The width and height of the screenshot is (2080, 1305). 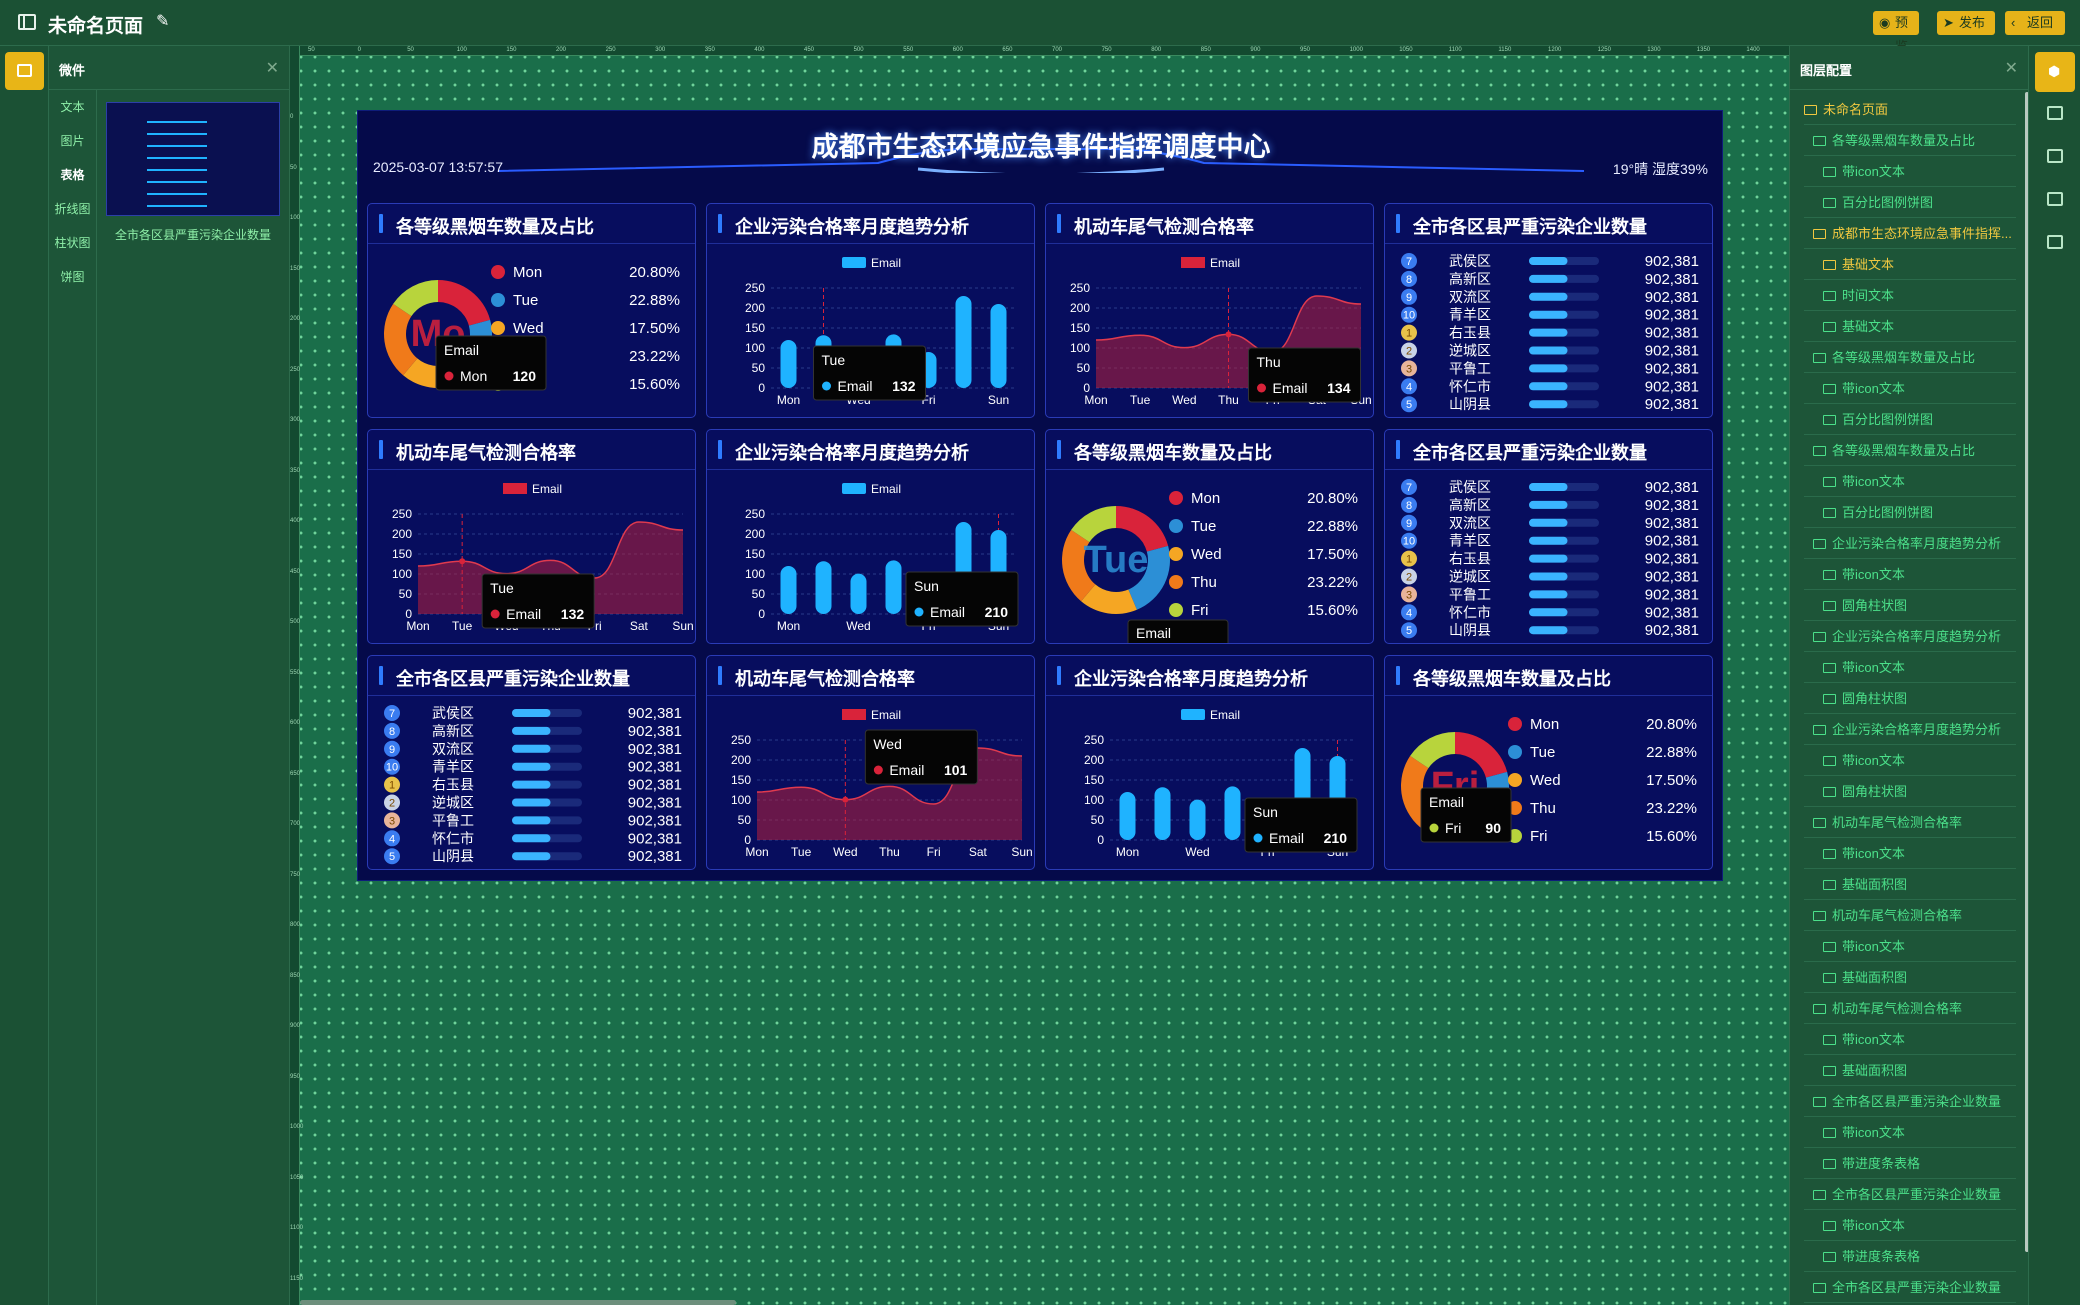 I want to click on page-icon, so click(x=2055, y=242).